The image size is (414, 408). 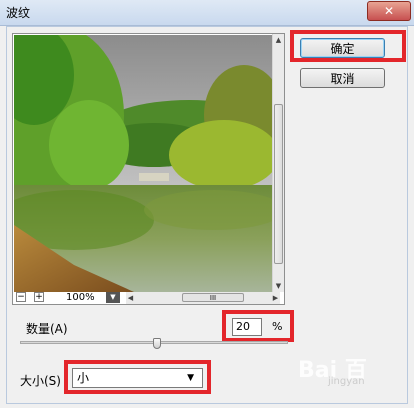 What do you see at coordinates (40, 381) in the screenshot?
I see `size-label: 大小(S)` at bounding box center [40, 381].